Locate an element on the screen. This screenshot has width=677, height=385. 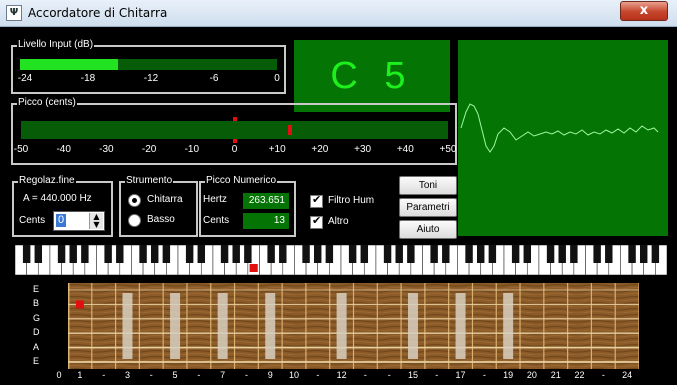
toni-button: Toni is located at coordinates (428, 185).